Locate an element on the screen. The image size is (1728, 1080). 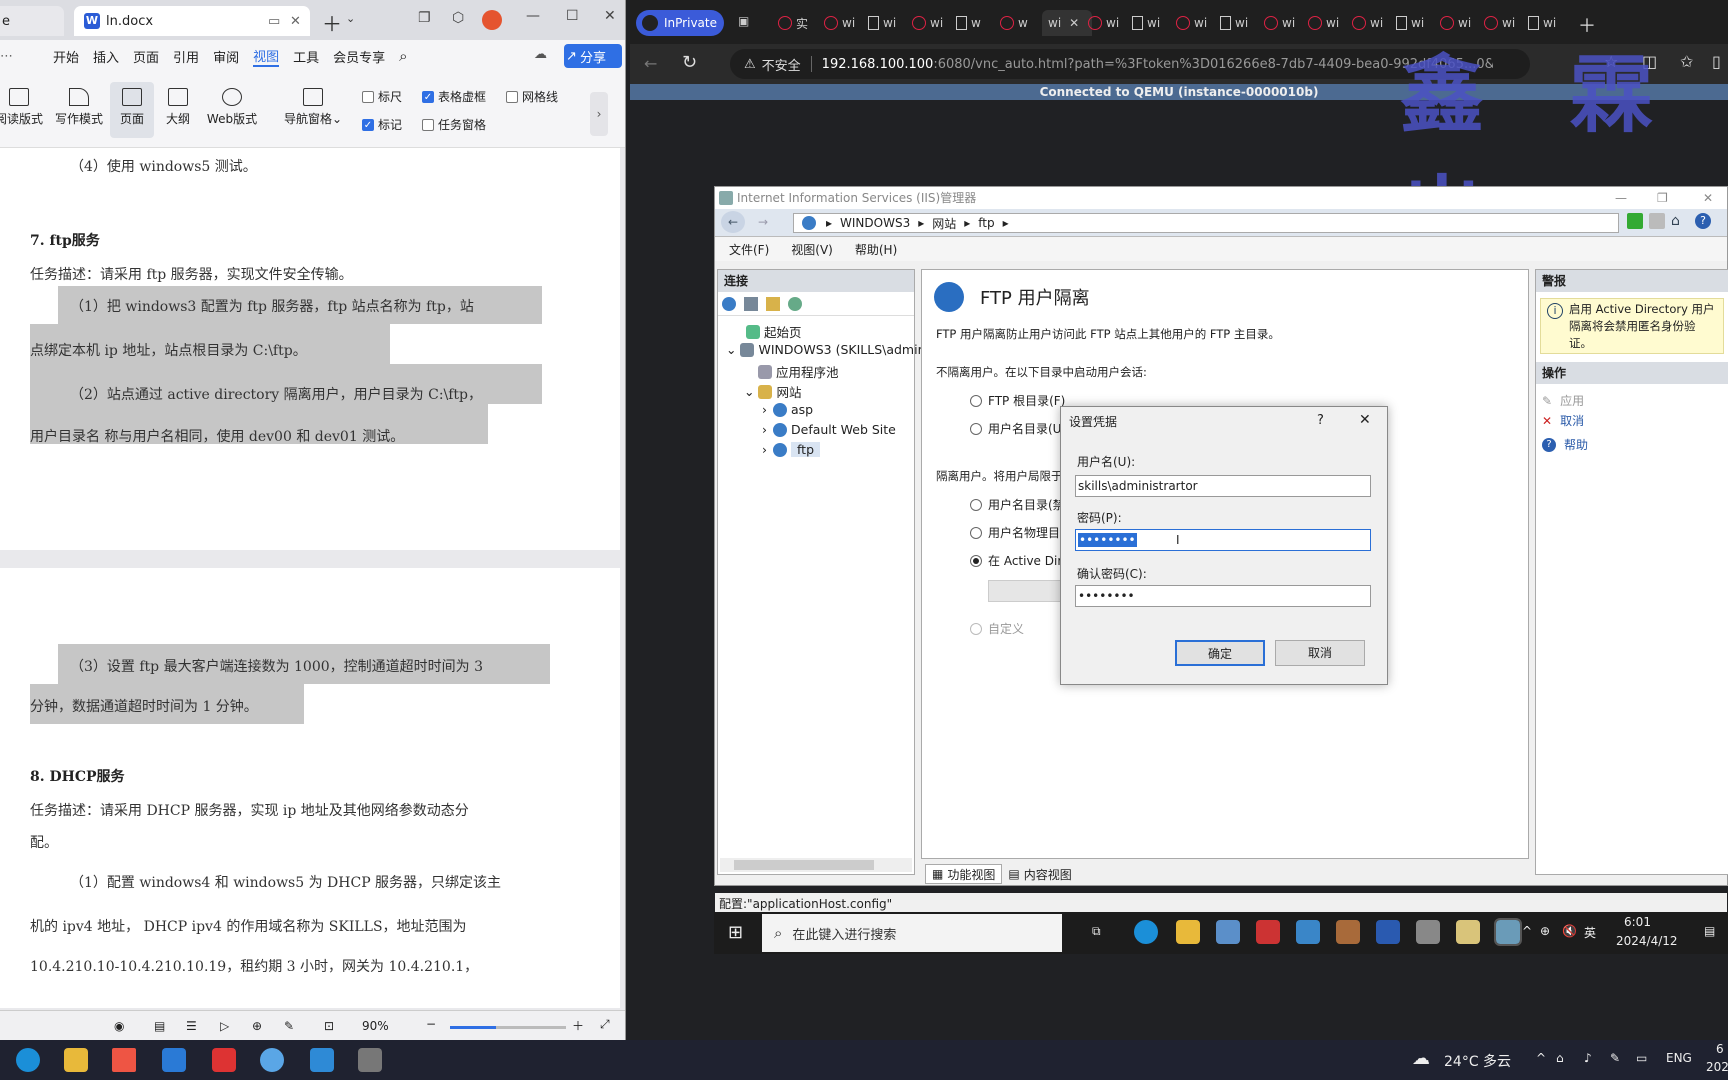
feature-view-tab: ▦ 功能视图 is located at coordinates (964, 874).